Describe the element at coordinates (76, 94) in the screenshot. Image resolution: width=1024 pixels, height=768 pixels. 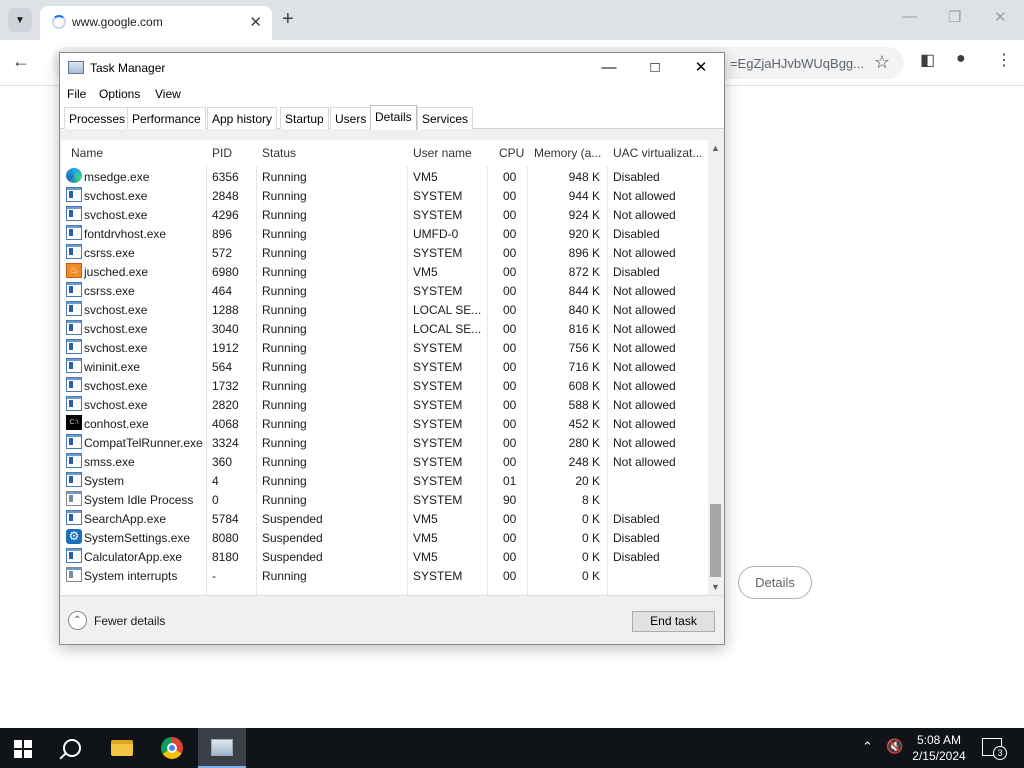
I see `menu-file: File` at that location.